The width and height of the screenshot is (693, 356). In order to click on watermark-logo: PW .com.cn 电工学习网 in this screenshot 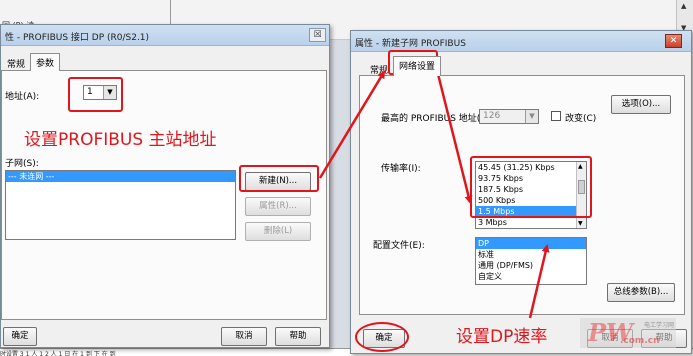, I will do `click(628, 333)`.